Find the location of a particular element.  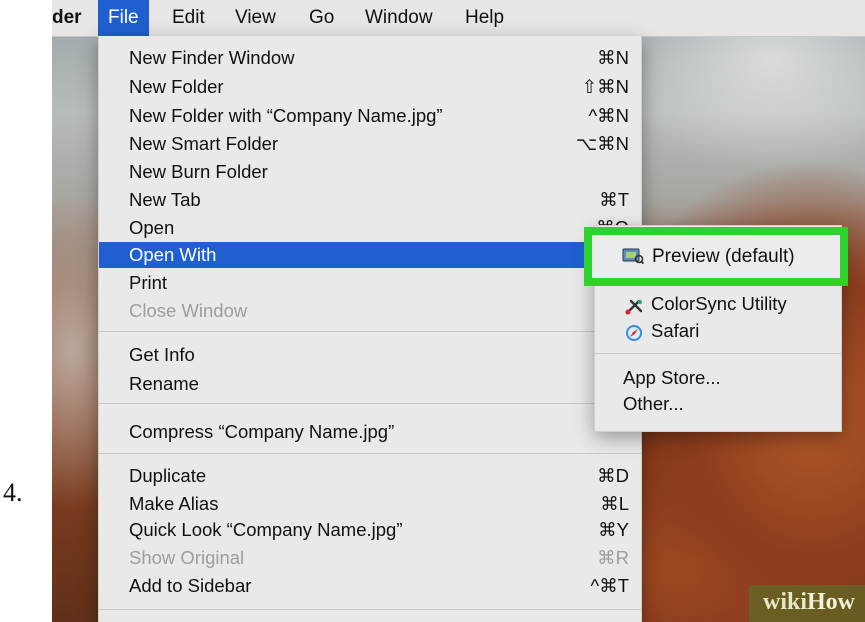

watermark-prefix: wiki is located at coordinates (784, 602).